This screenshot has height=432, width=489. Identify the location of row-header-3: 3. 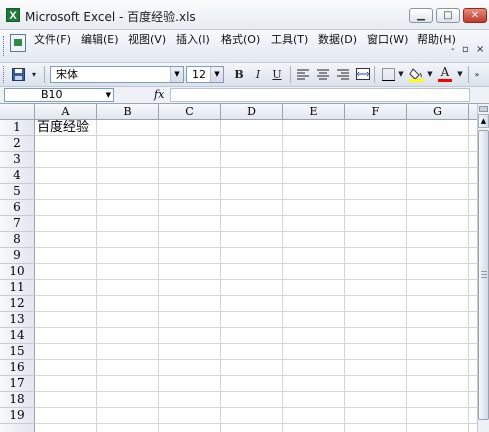
(17, 160).